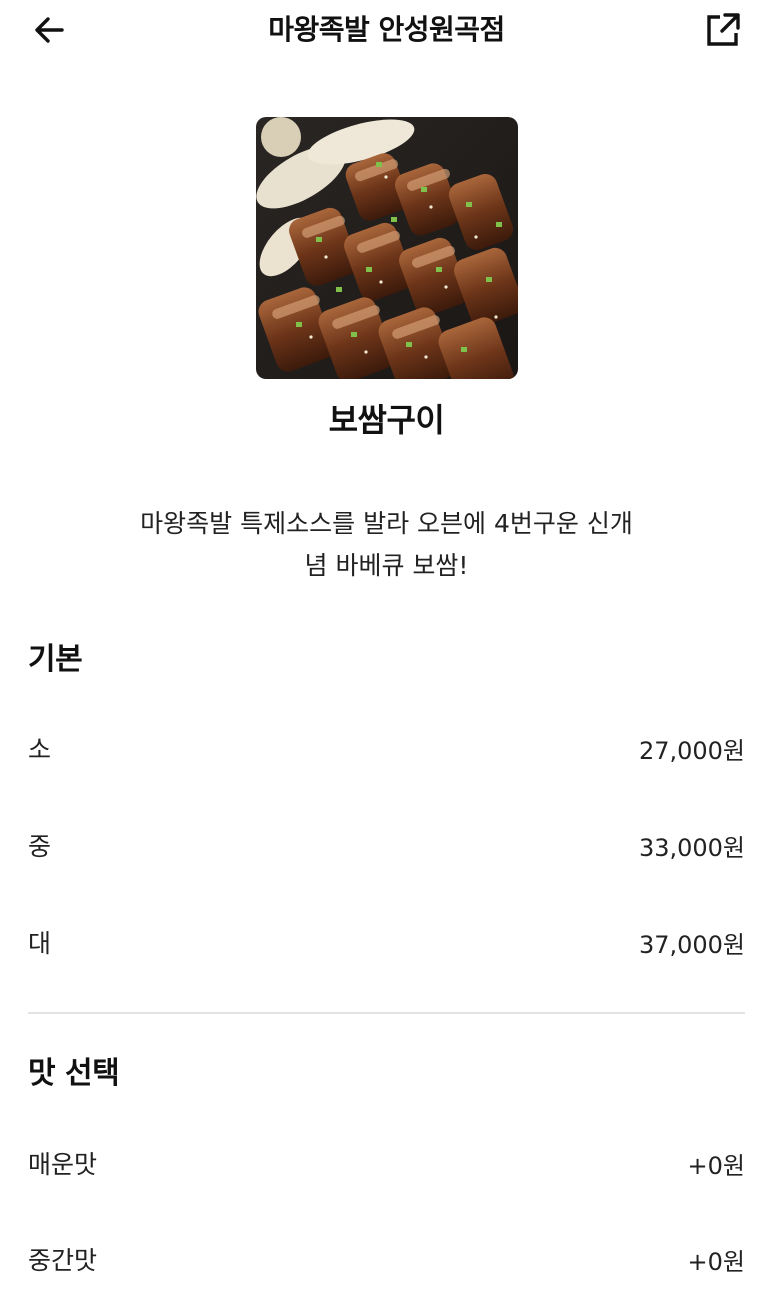 The image size is (773, 1307). I want to click on top-bar: 마왕족발 안성원곡점, so click(386, 31).